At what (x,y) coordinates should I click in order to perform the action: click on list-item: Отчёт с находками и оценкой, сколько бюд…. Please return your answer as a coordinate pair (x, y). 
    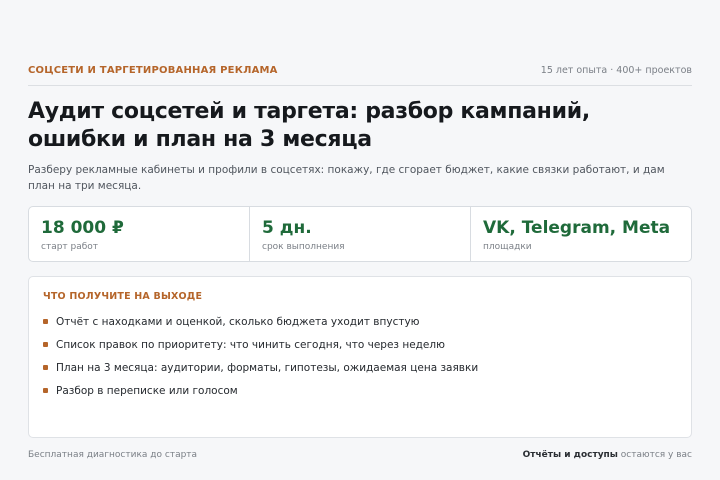
    Looking at the image, I should click on (360, 321).